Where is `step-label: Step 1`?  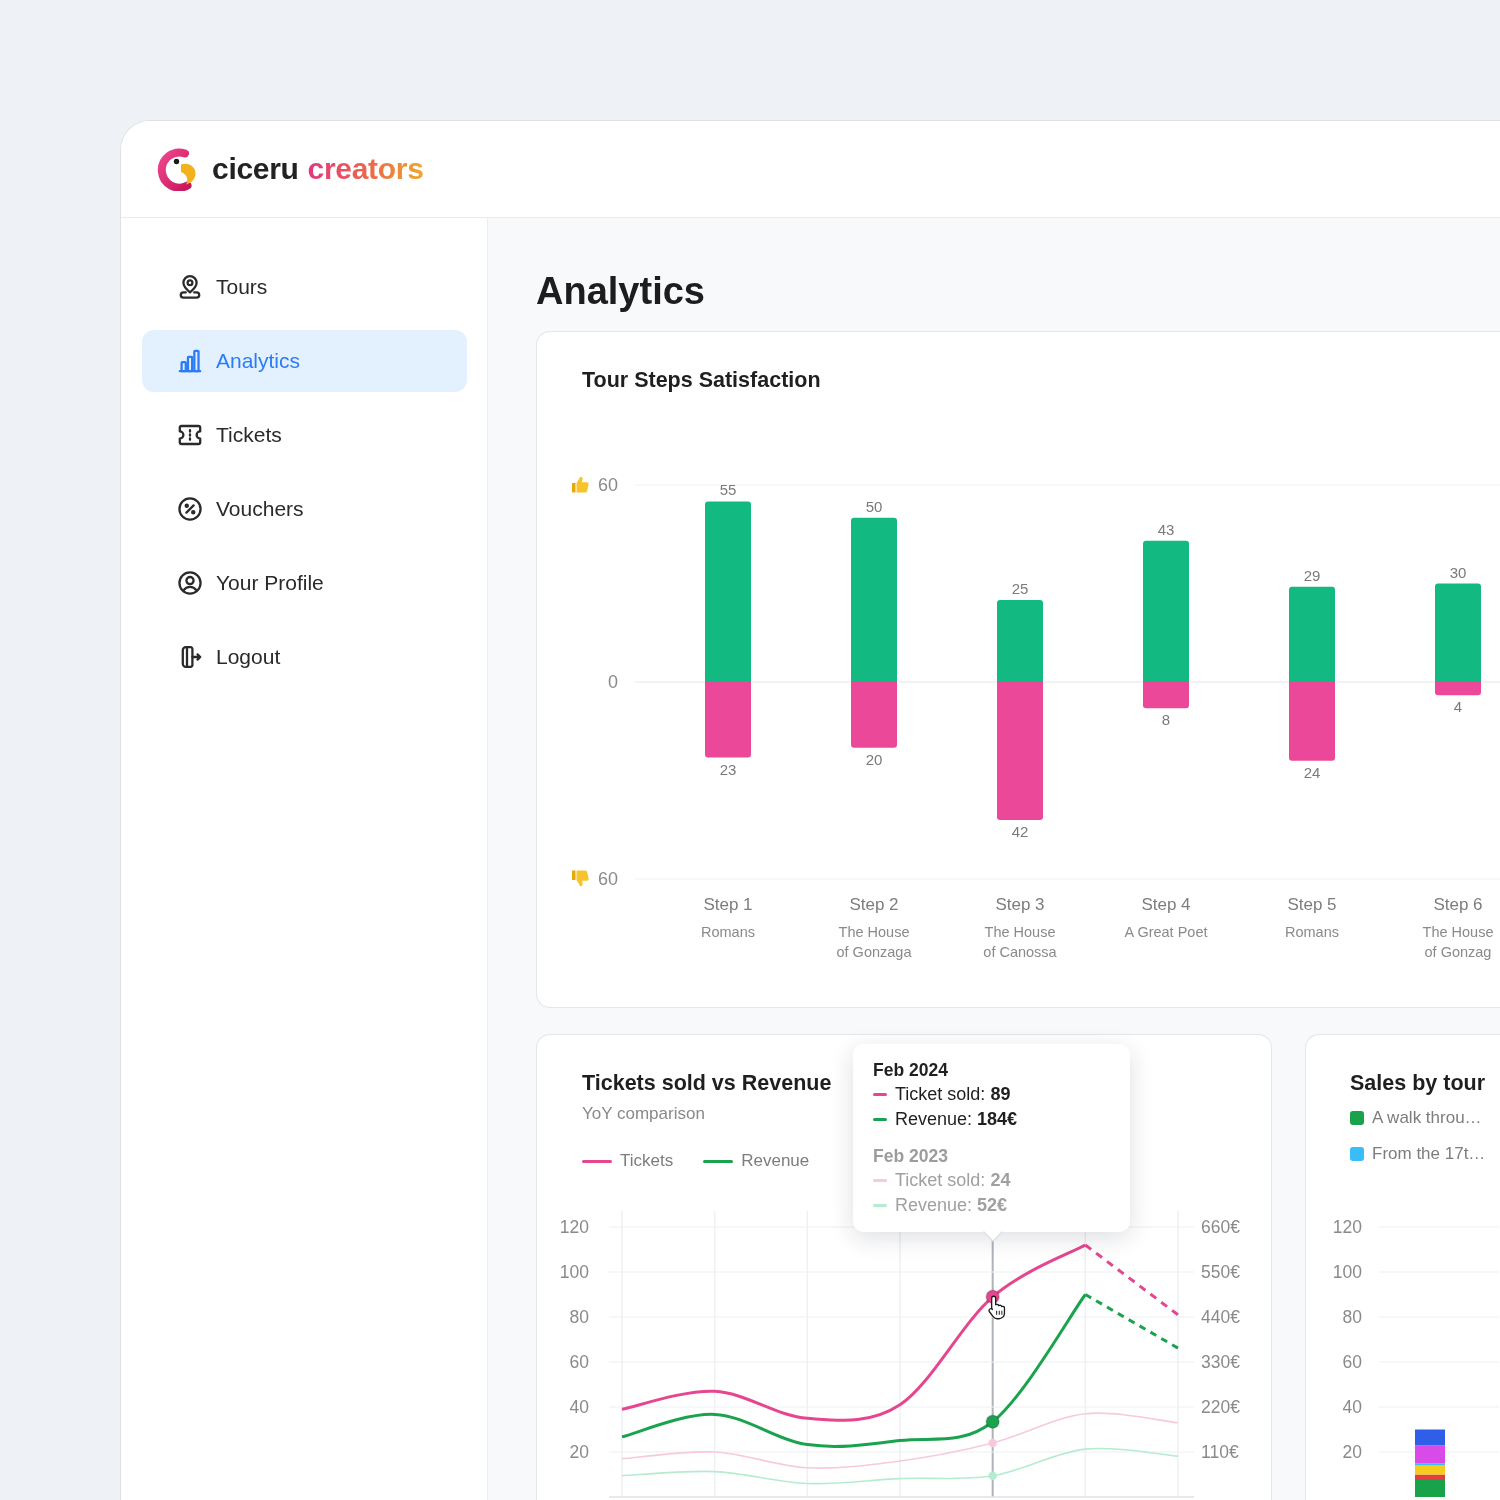 step-label: Step 1 is located at coordinates (728, 904).